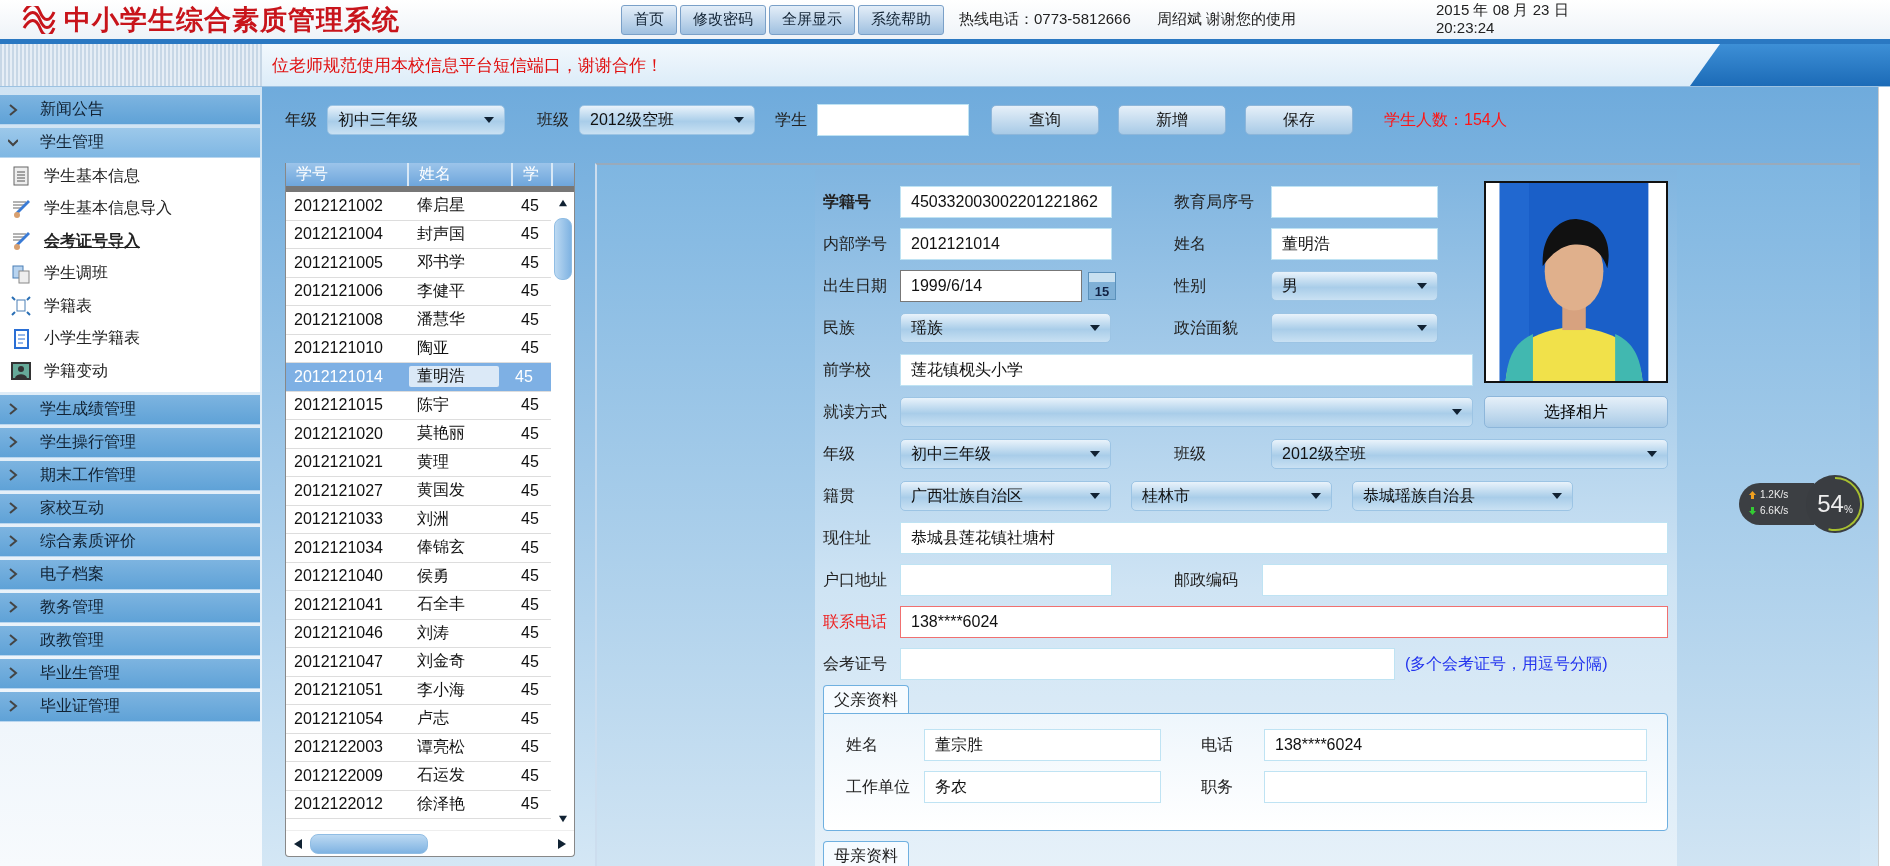 This screenshot has width=1890, height=866. Describe the element at coordinates (901, 19) in the screenshot. I see `nav-button: 系统帮助` at that location.